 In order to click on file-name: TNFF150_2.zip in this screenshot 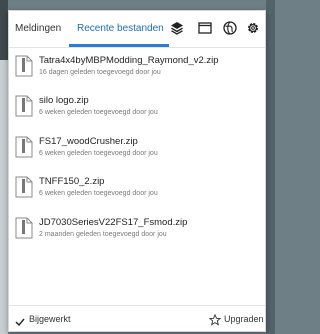, I will do `click(72, 181)`.